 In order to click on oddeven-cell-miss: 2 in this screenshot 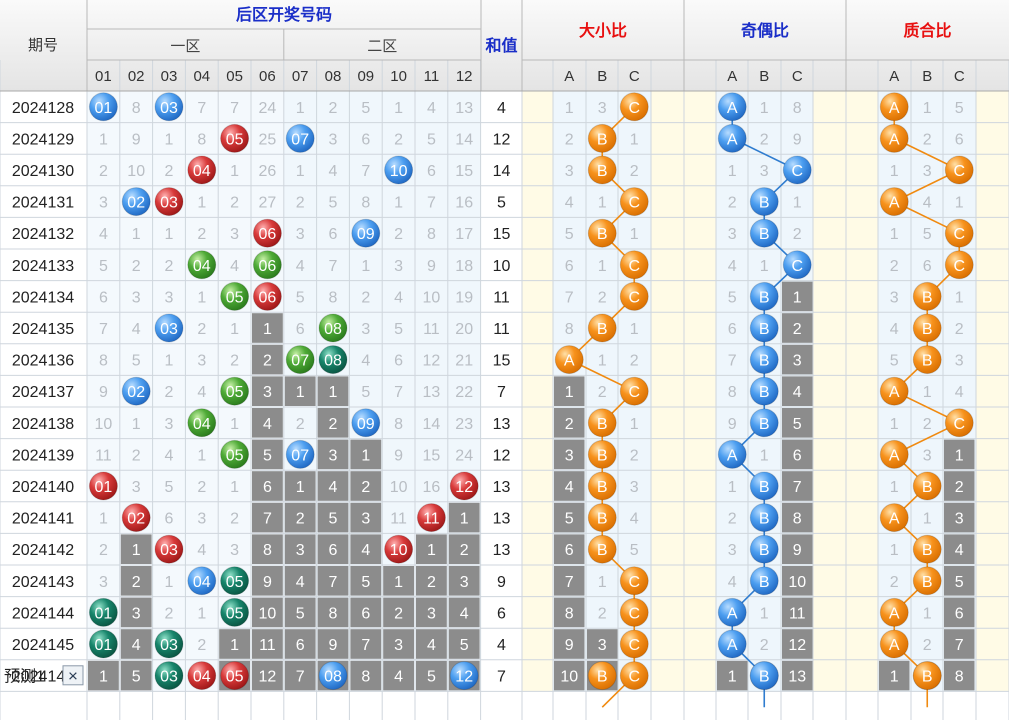, I will do `click(764, 139)`.